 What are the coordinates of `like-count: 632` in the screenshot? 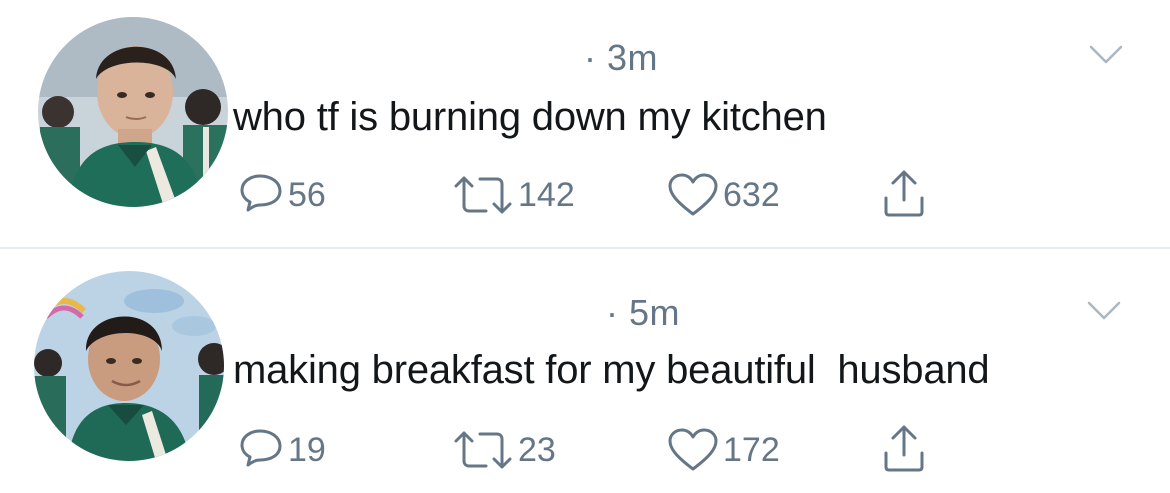 It's located at (751, 194).